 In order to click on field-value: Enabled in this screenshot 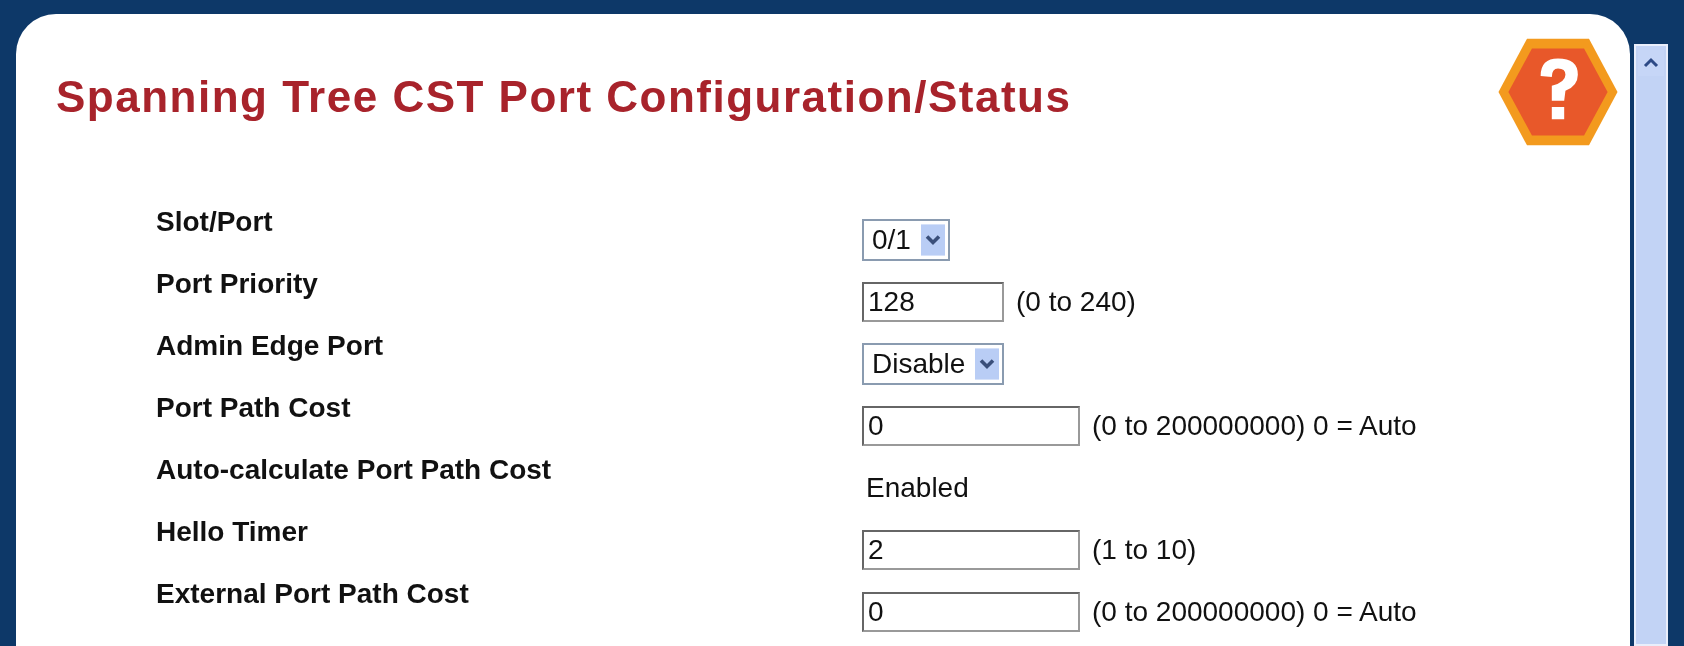, I will do `click(917, 488)`.